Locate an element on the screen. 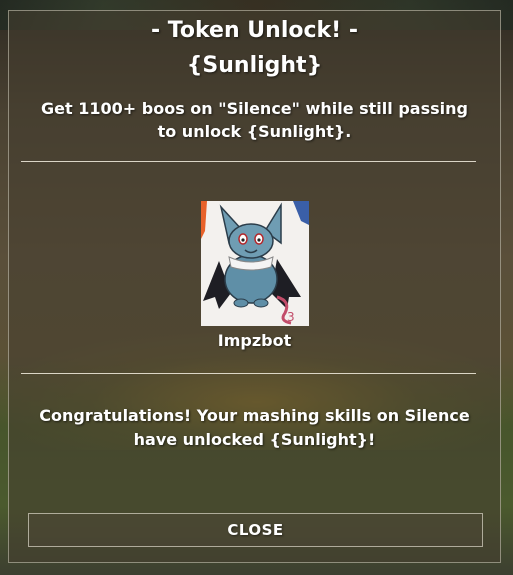 This screenshot has height=575, width=513. dialog-title: - Token Unlock! - is located at coordinates (254, 30).